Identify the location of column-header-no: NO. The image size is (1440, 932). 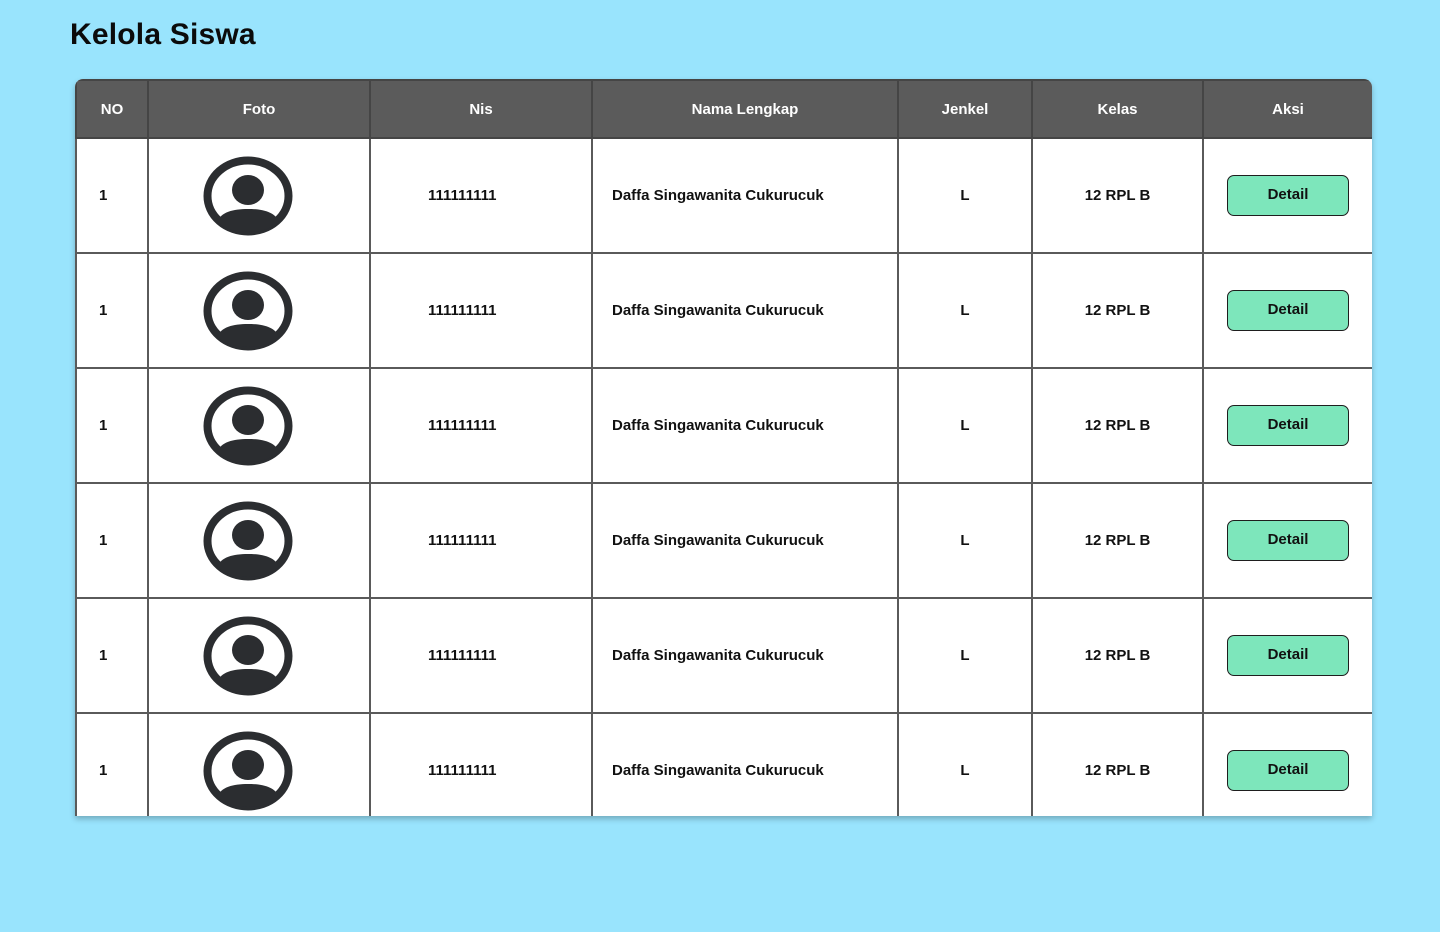
(112, 109).